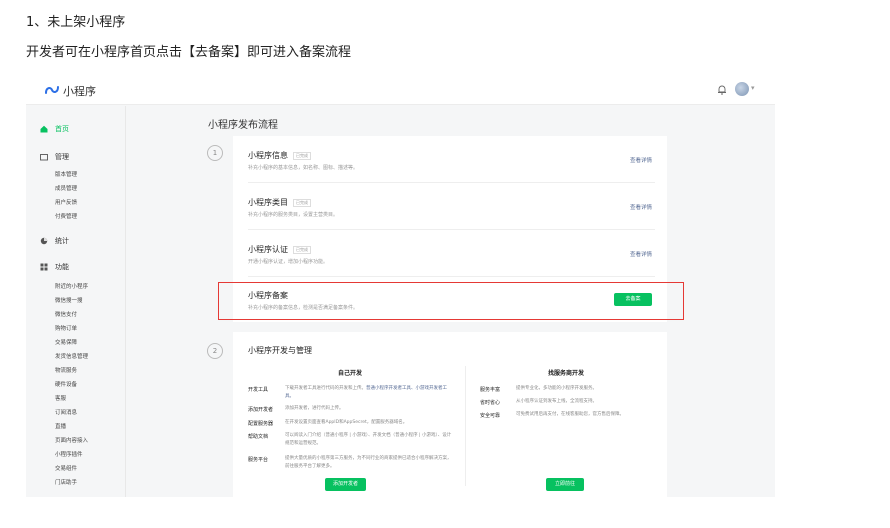 This screenshot has width=890, height=528. Describe the element at coordinates (366, 392) in the screenshot. I see `feature-desc: 下载开发者工具进行代码的开发和上传。普通小程序开发者工具、小游戏开发者工具。` at that location.